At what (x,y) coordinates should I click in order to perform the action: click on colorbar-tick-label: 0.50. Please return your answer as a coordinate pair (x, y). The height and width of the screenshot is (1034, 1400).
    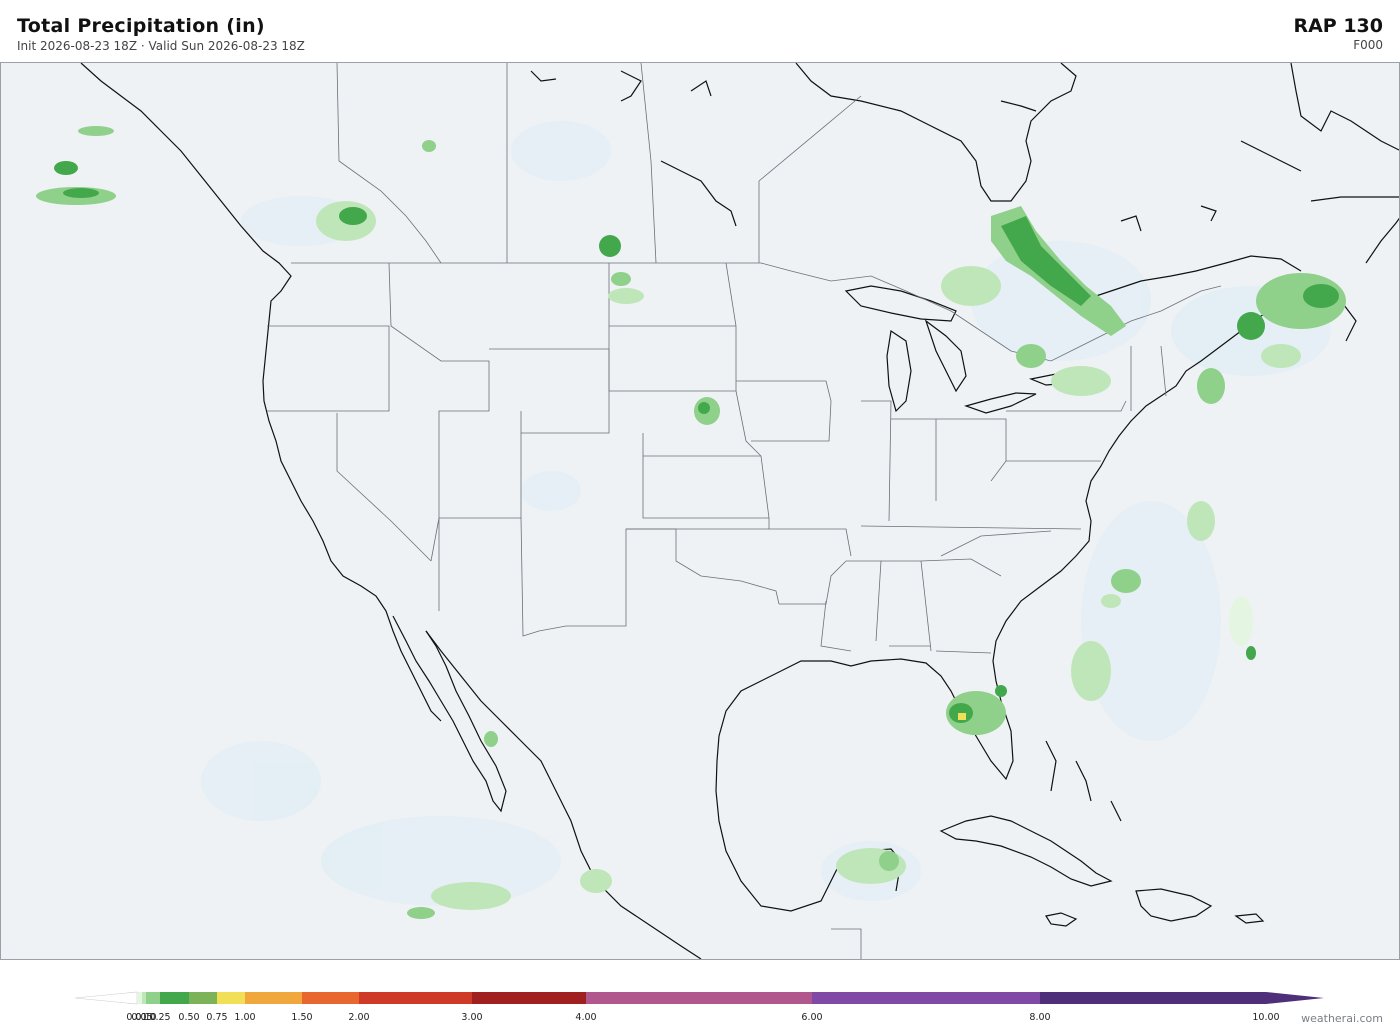
    Looking at the image, I should click on (188, 1017).